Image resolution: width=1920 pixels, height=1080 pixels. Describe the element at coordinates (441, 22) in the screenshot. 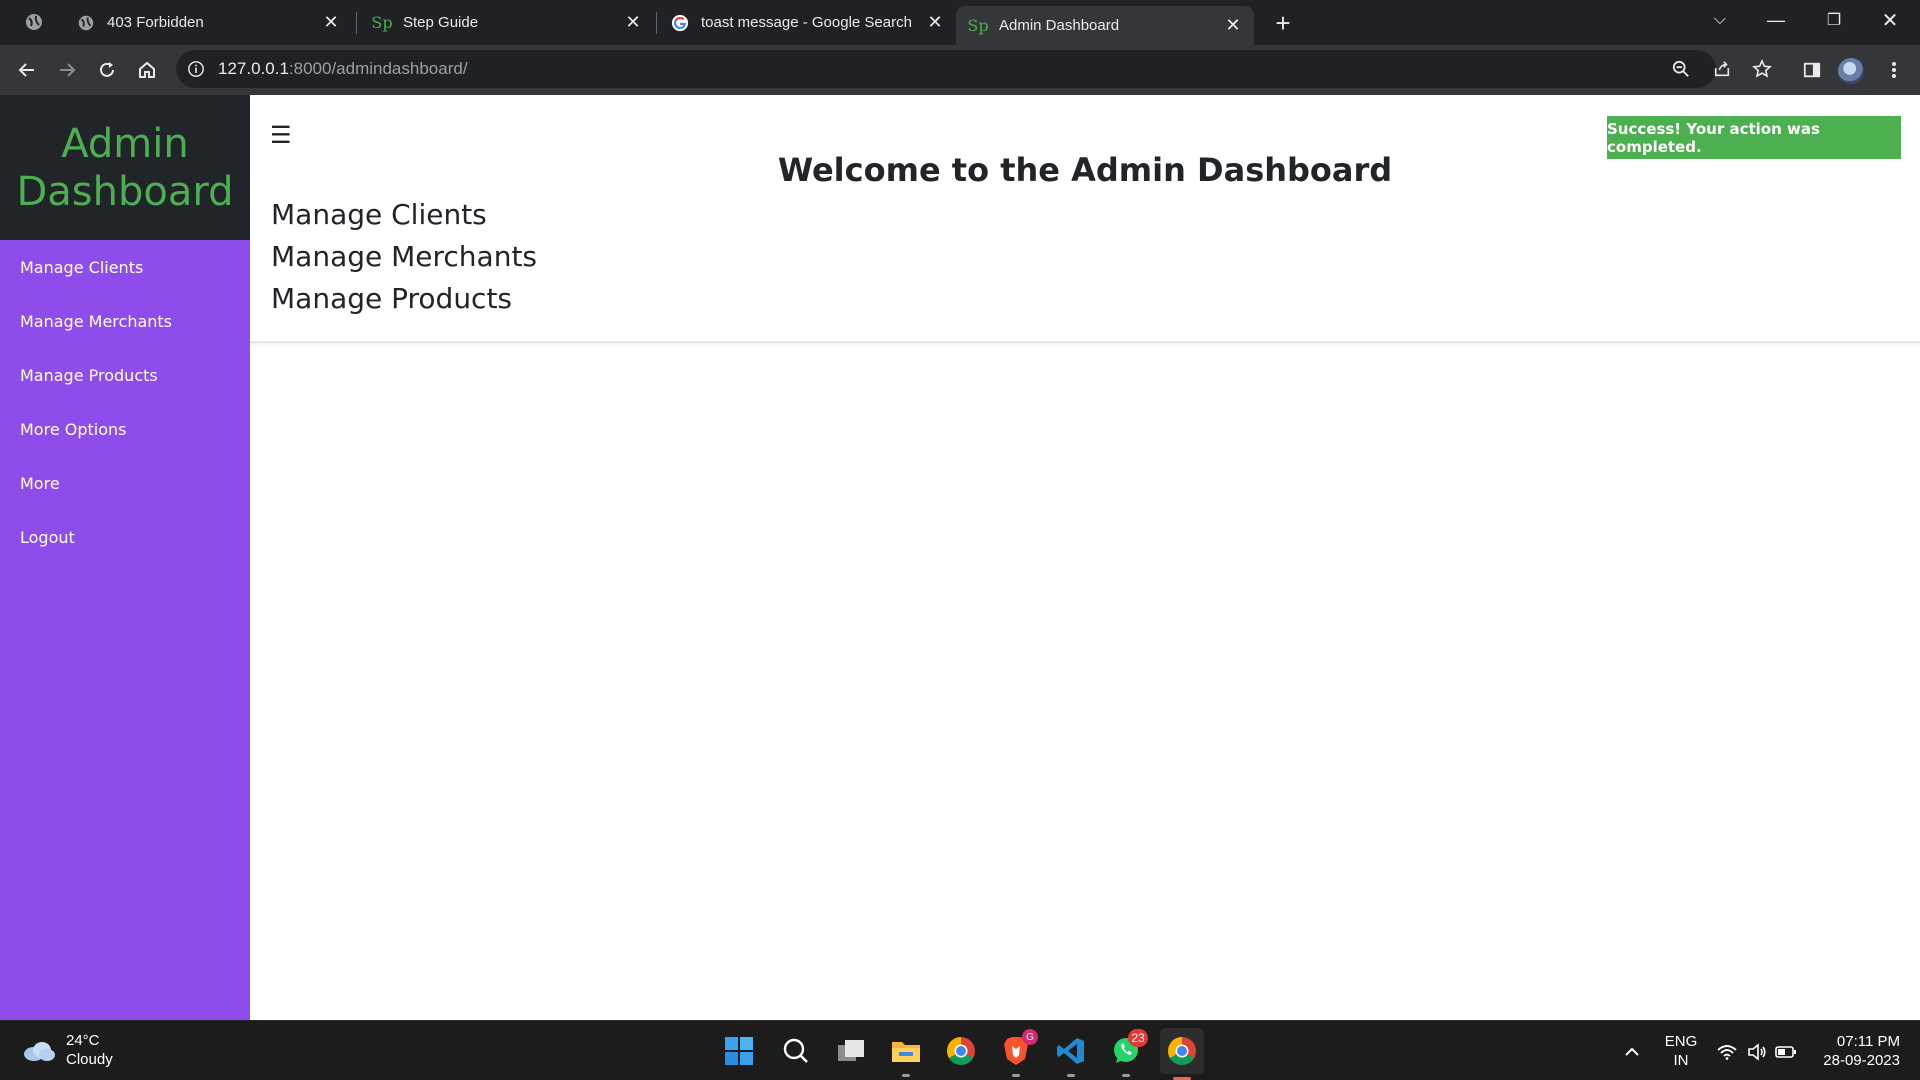

I see `tab-title: Step Guide` at that location.